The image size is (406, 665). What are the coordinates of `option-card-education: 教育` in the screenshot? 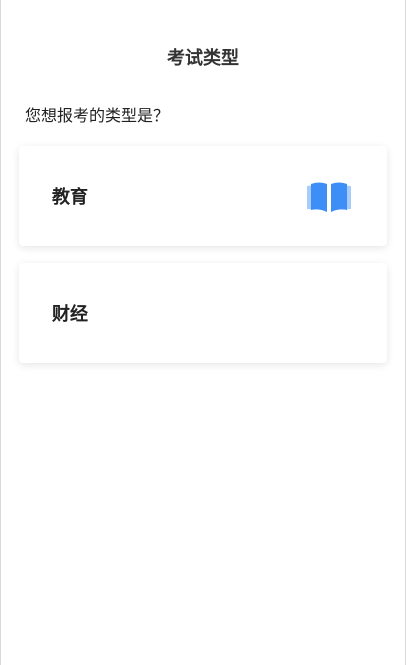 It's located at (203, 196).